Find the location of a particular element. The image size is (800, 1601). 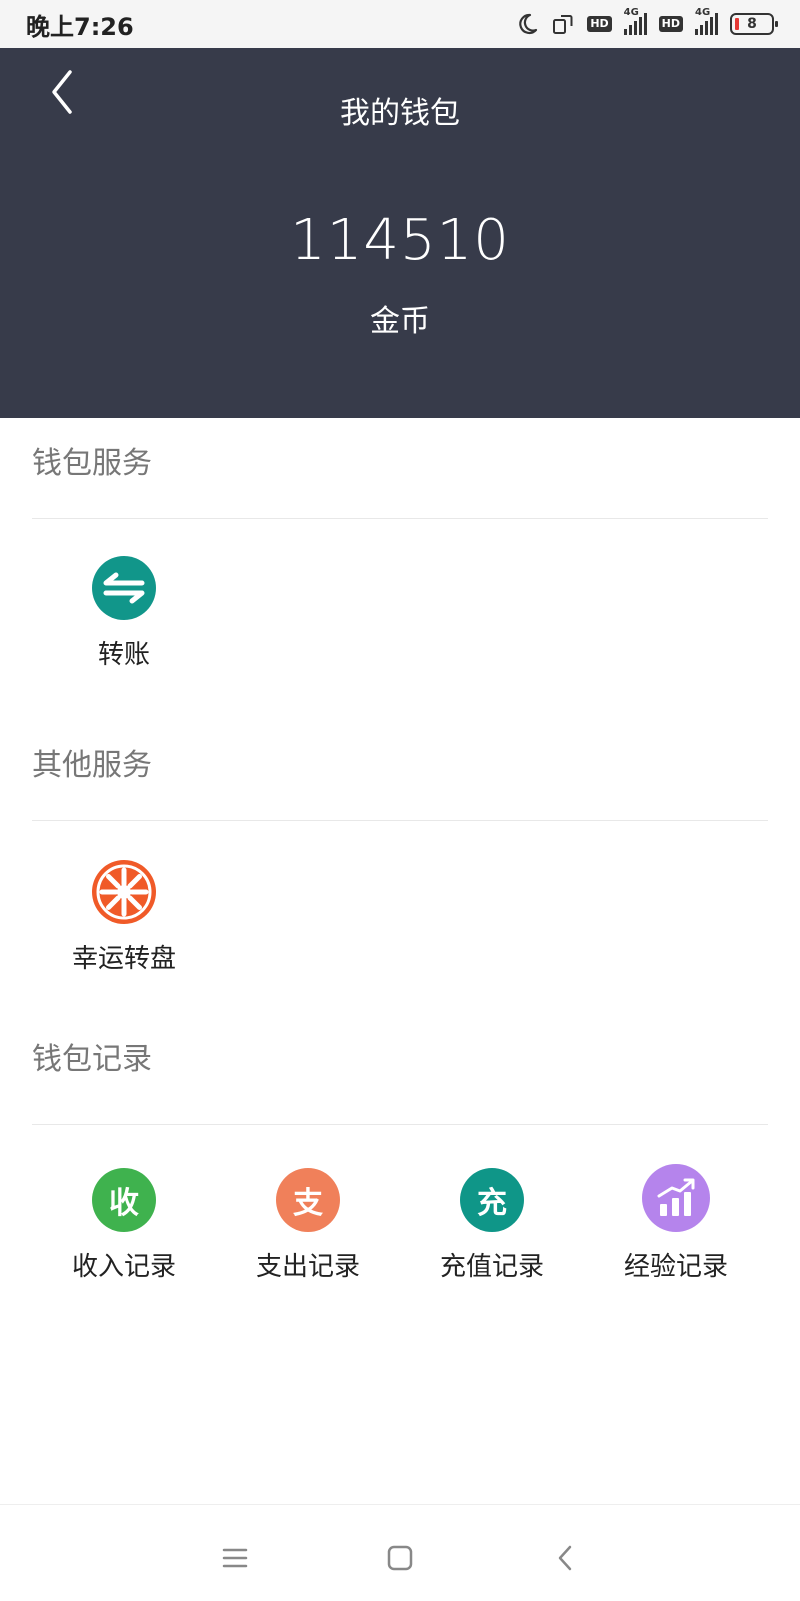

menu-icon is located at coordinates (235, 1558).